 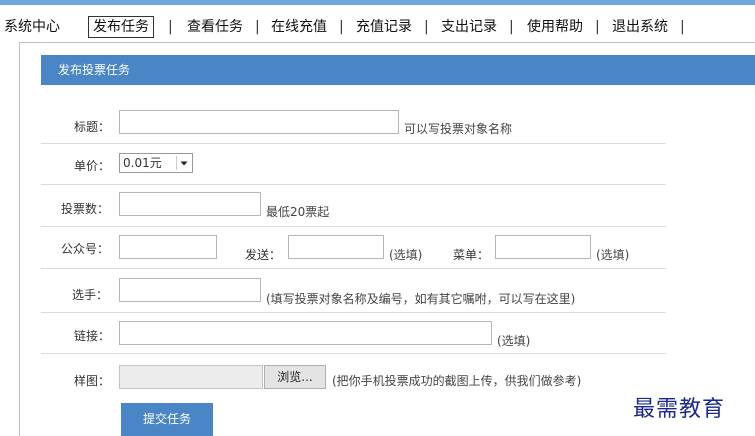 I want to click on title-label: 标题：, so click(x=92, y=127).